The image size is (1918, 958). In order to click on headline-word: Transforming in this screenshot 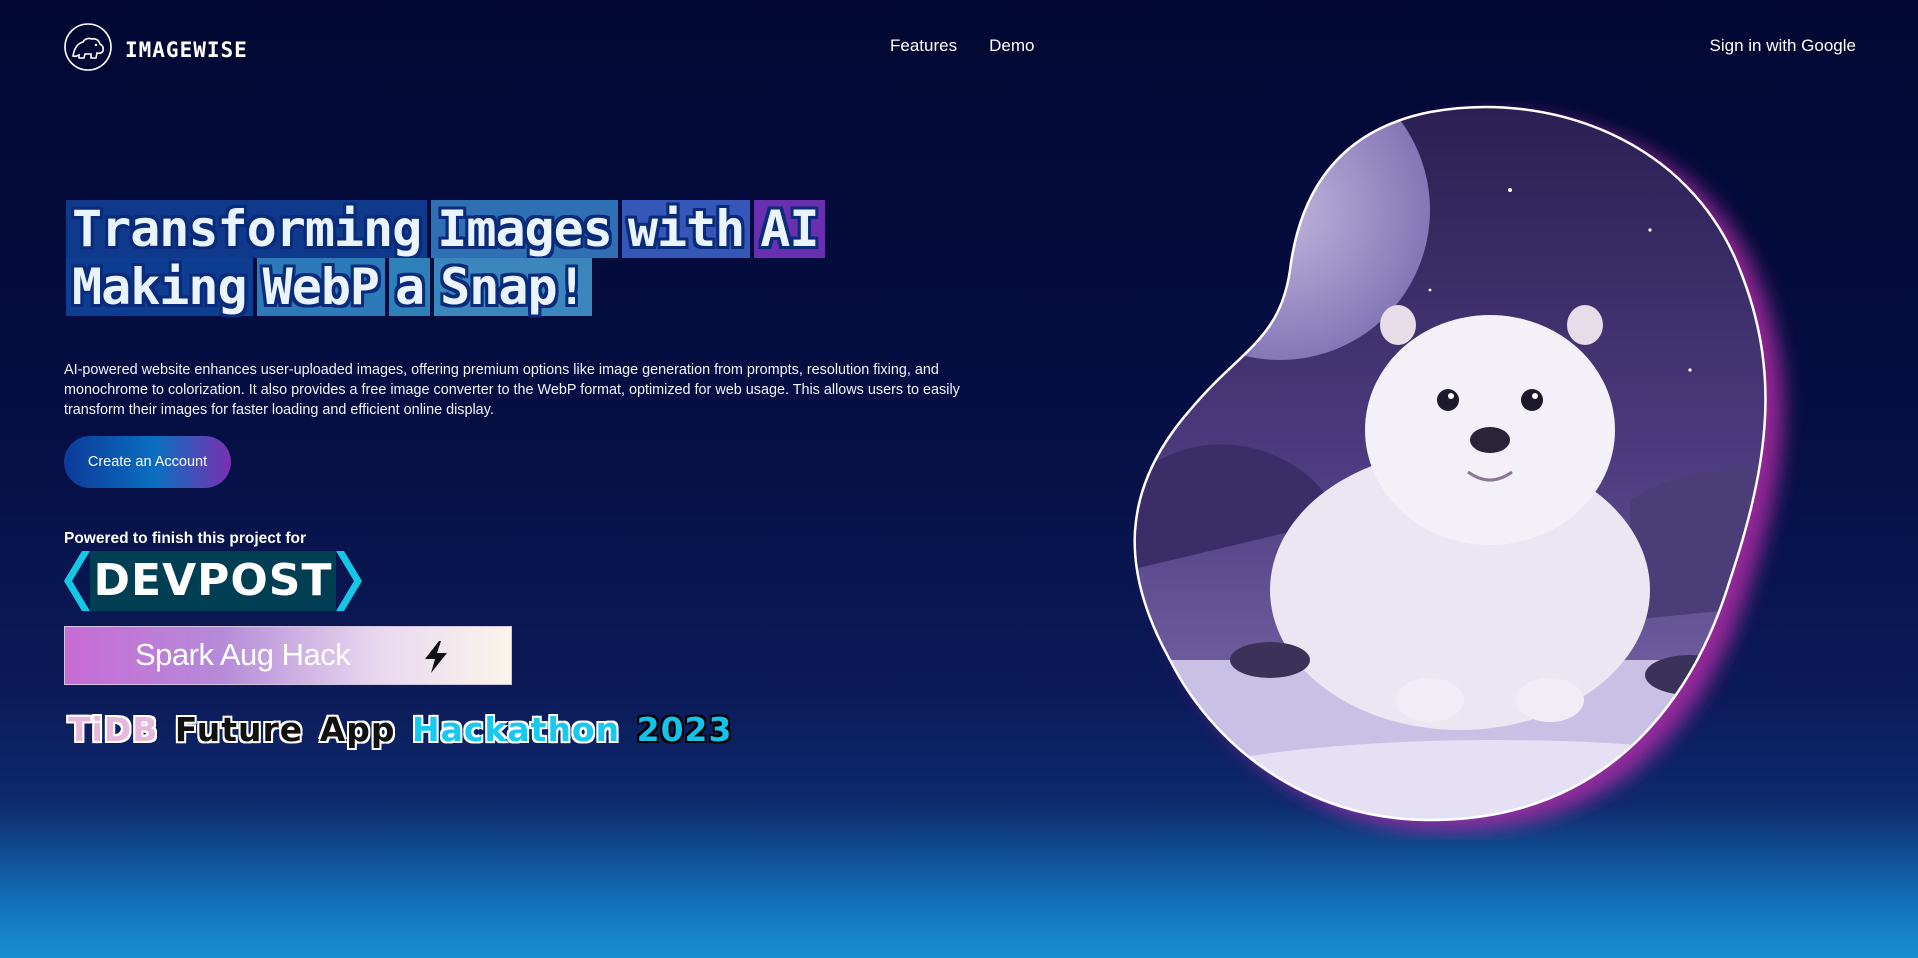, I will do `click(247, 229)`.